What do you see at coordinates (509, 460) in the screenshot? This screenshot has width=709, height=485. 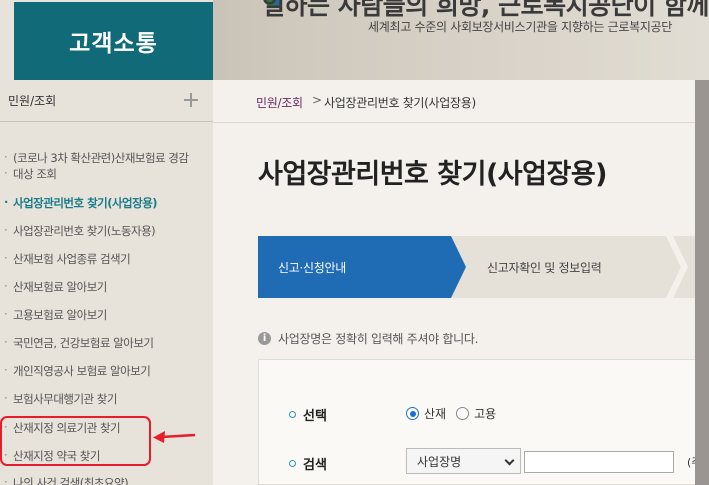 I see `chevron-down-icon` at bounding box center [509, 460].